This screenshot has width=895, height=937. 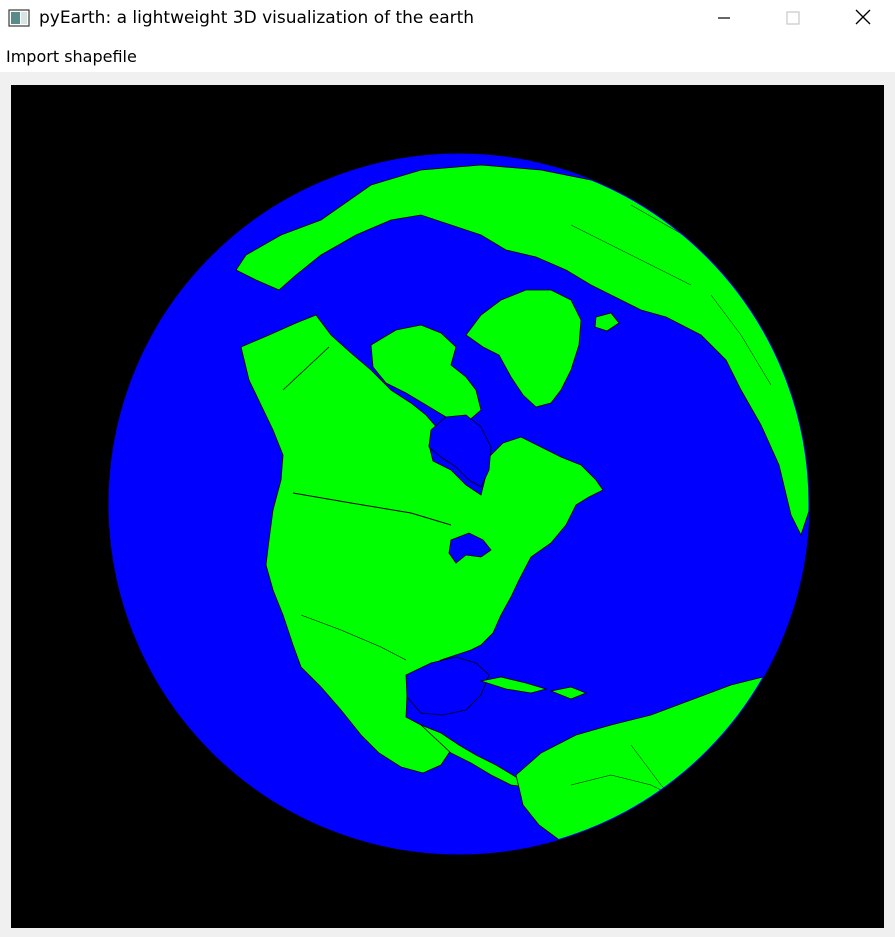 I want to click on app-window-icon, so click(x=19, y=18).